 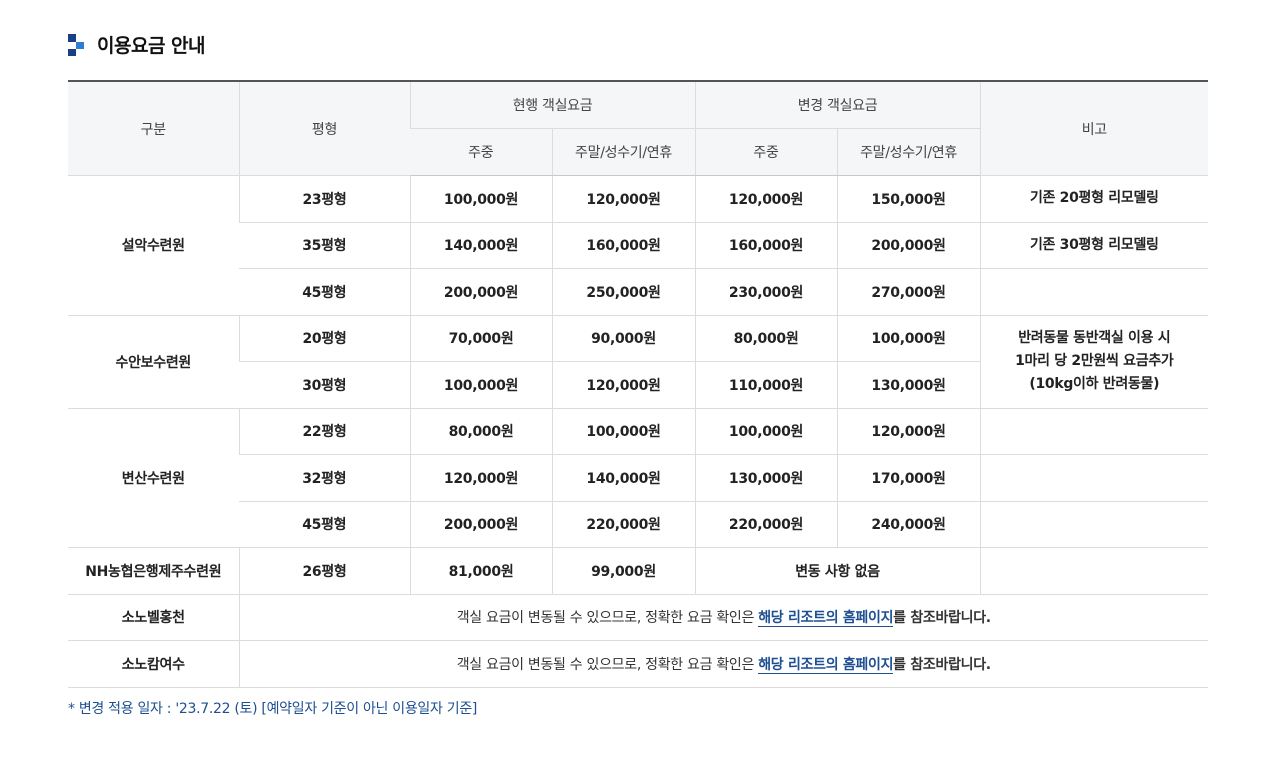 I want to click on room-size: 20평형, so click(x=324, y=338).